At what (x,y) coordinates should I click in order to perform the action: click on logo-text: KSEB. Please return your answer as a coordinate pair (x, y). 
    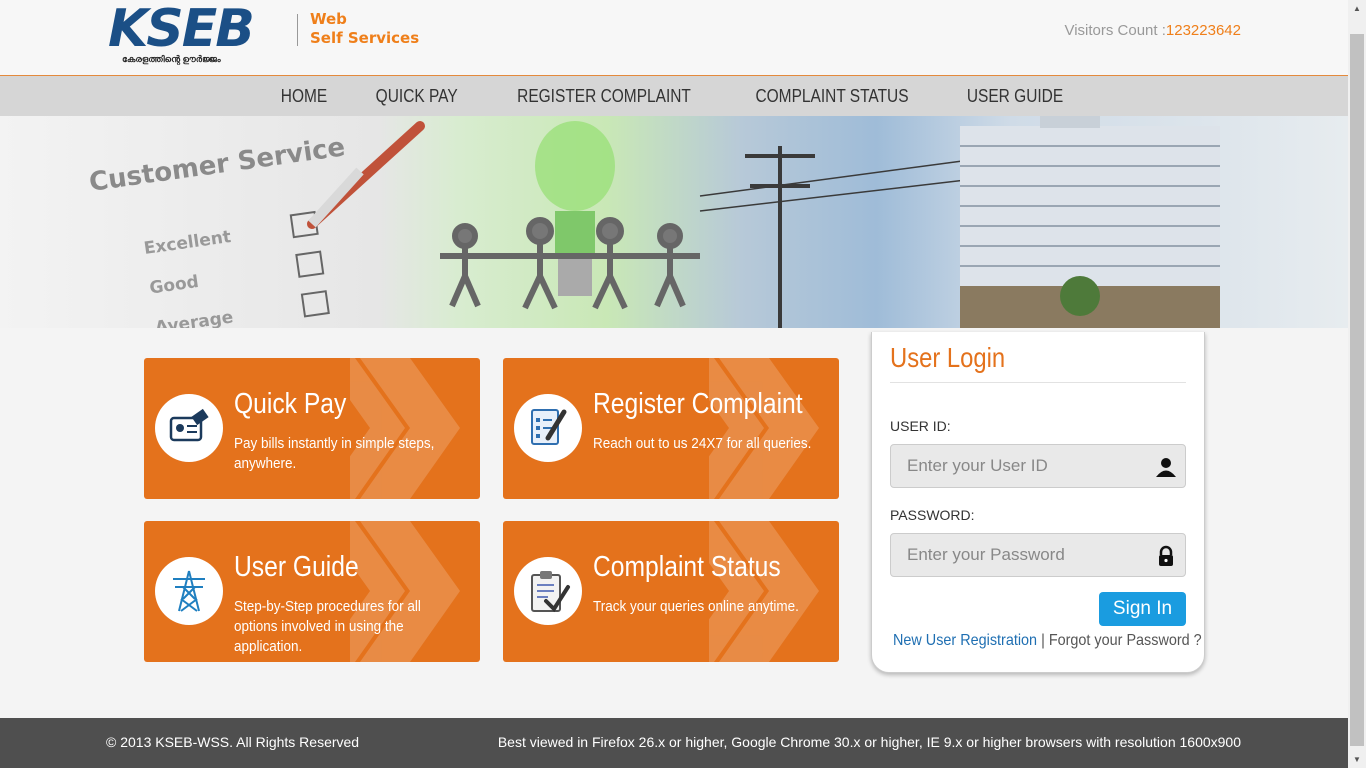
    Looking at the image, I should click on (181, 29).